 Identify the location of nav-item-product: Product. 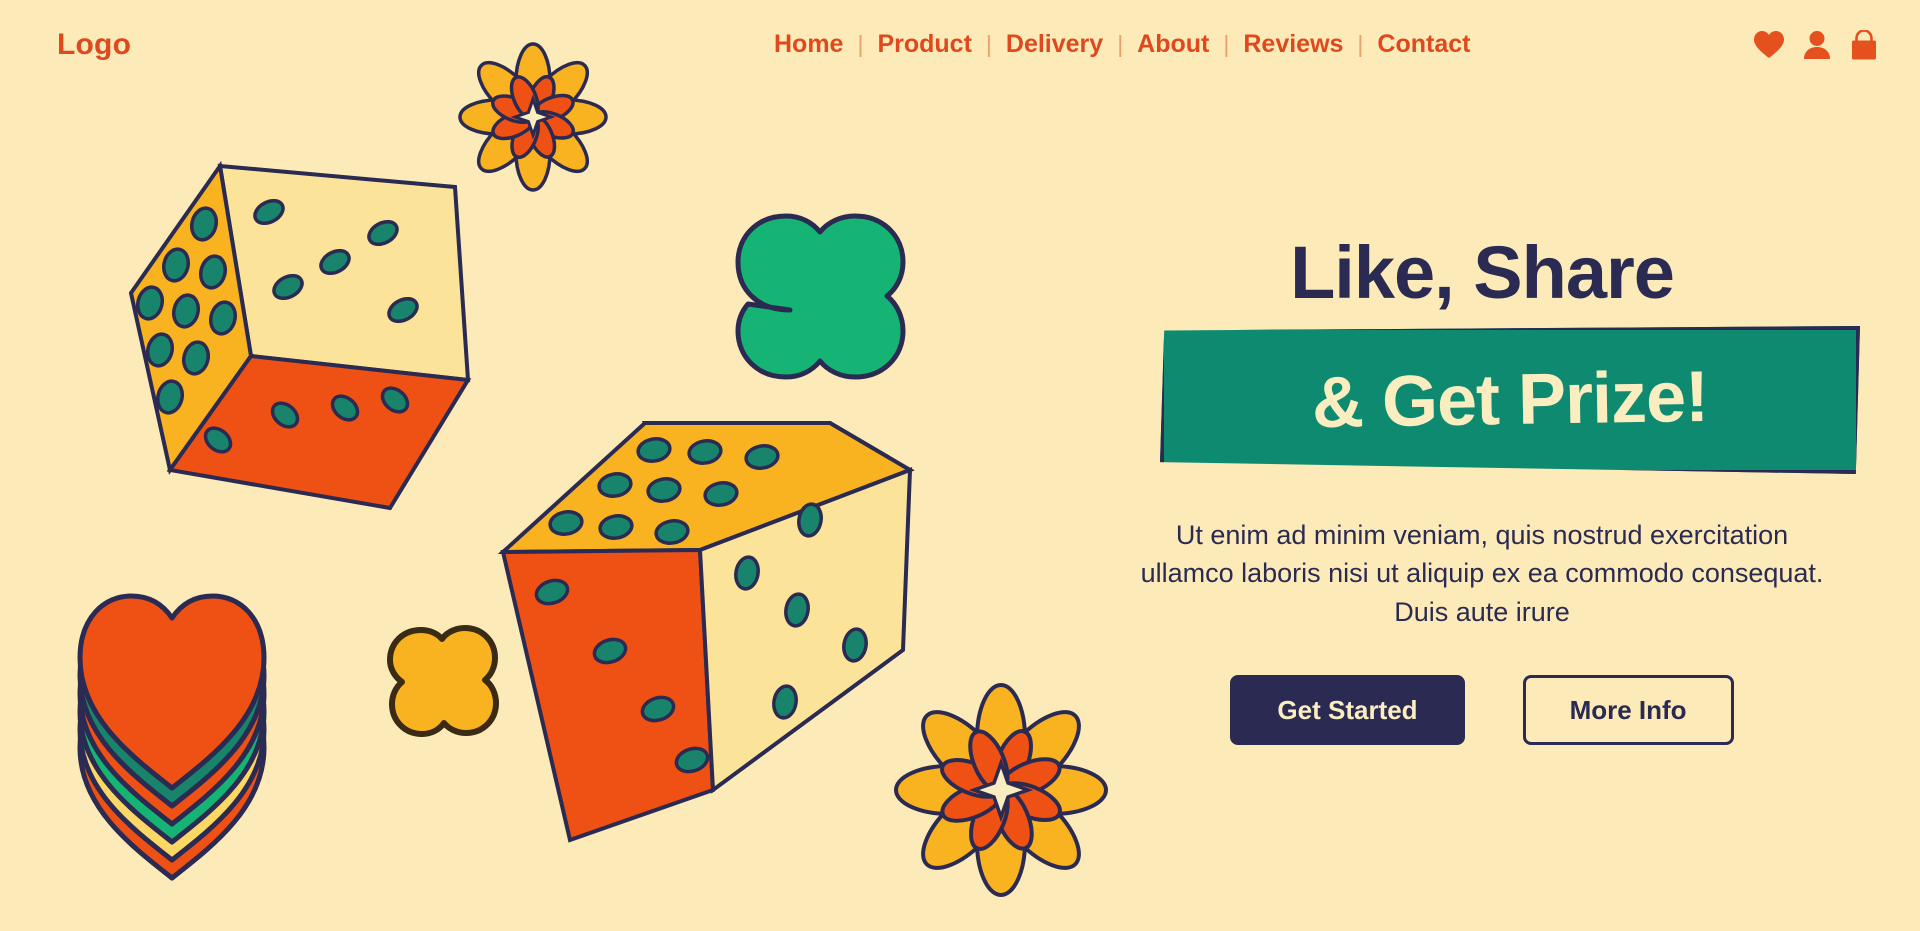
(924, 44).